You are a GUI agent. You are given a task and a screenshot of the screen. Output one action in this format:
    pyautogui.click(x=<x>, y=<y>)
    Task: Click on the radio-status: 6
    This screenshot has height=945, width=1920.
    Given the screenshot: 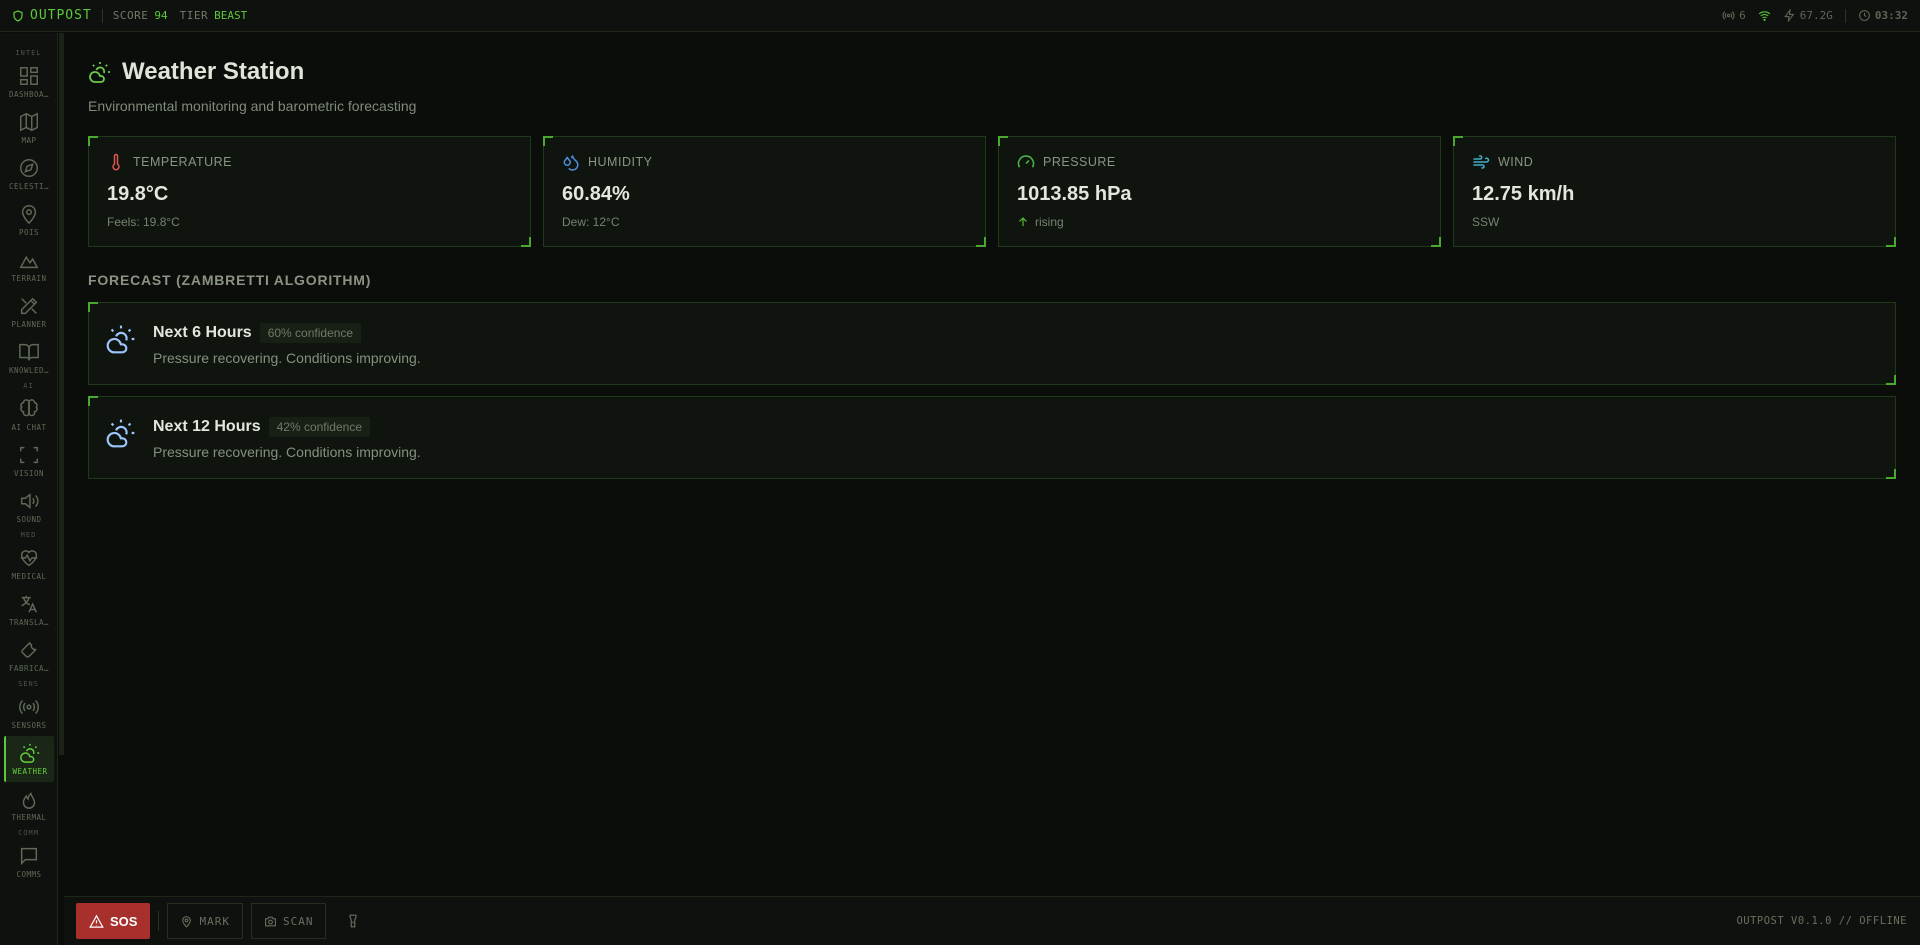 What is the action you would take?
    pyautogui.click(x=1734, y=15)
    